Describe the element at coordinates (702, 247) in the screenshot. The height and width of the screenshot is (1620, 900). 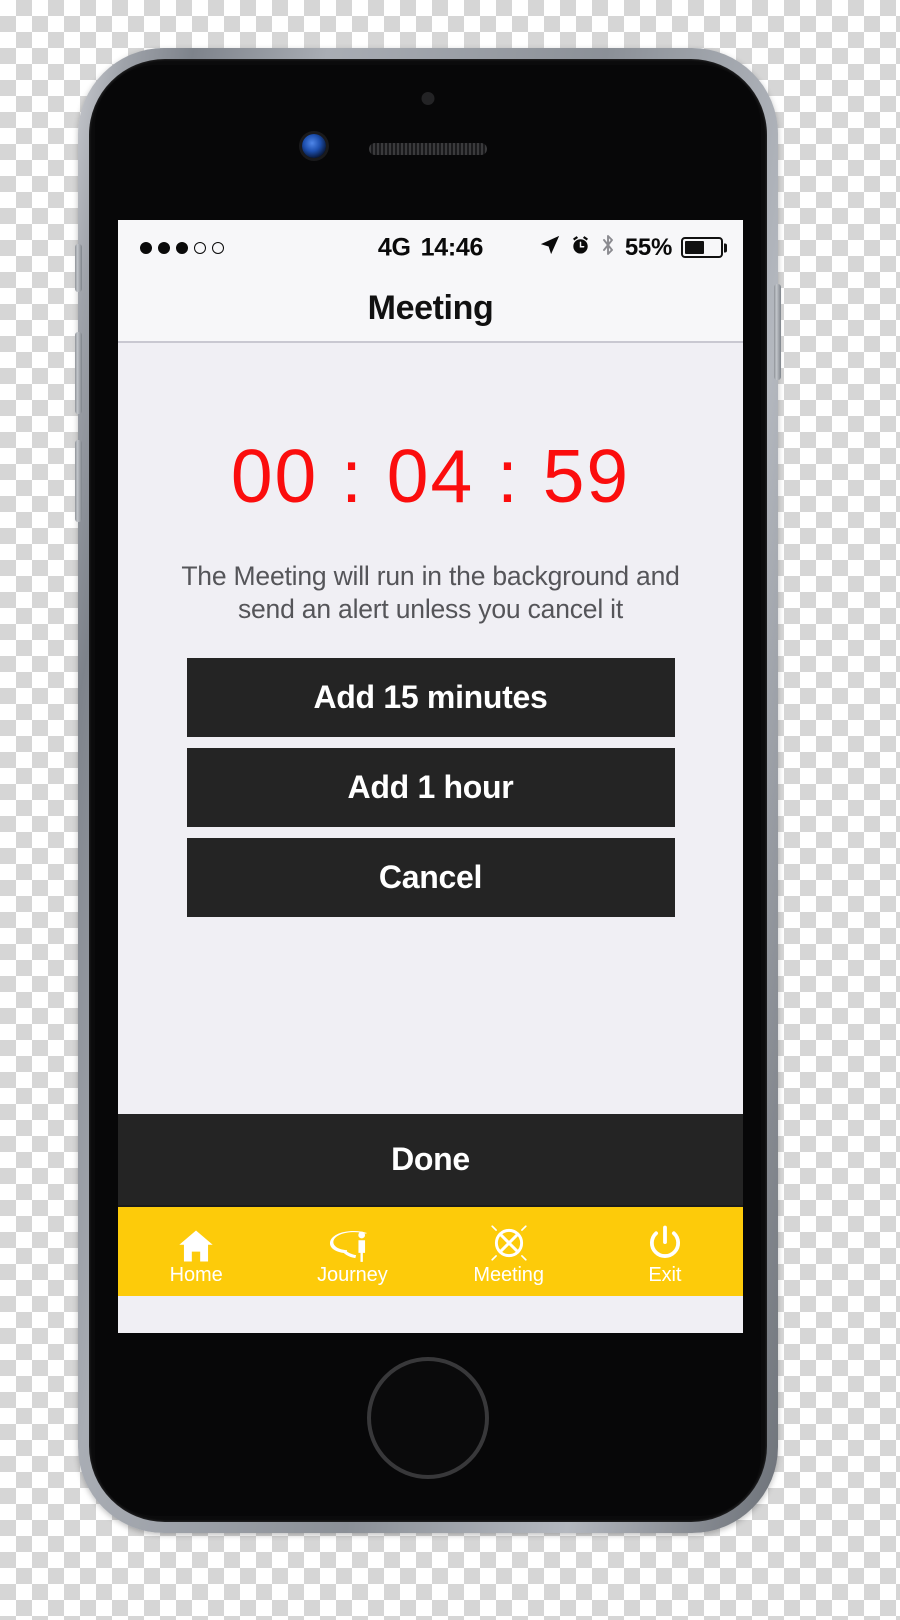
I see `battery-icon` at that location.